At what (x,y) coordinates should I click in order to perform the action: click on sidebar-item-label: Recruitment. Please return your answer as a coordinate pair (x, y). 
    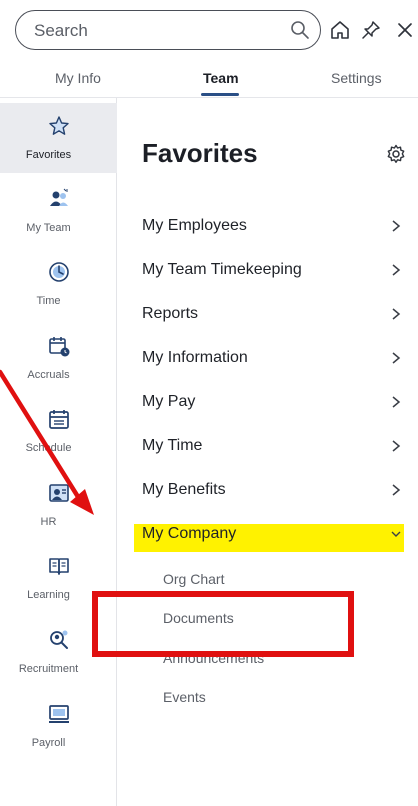
    Looking at the image, I should click on (48, 669).